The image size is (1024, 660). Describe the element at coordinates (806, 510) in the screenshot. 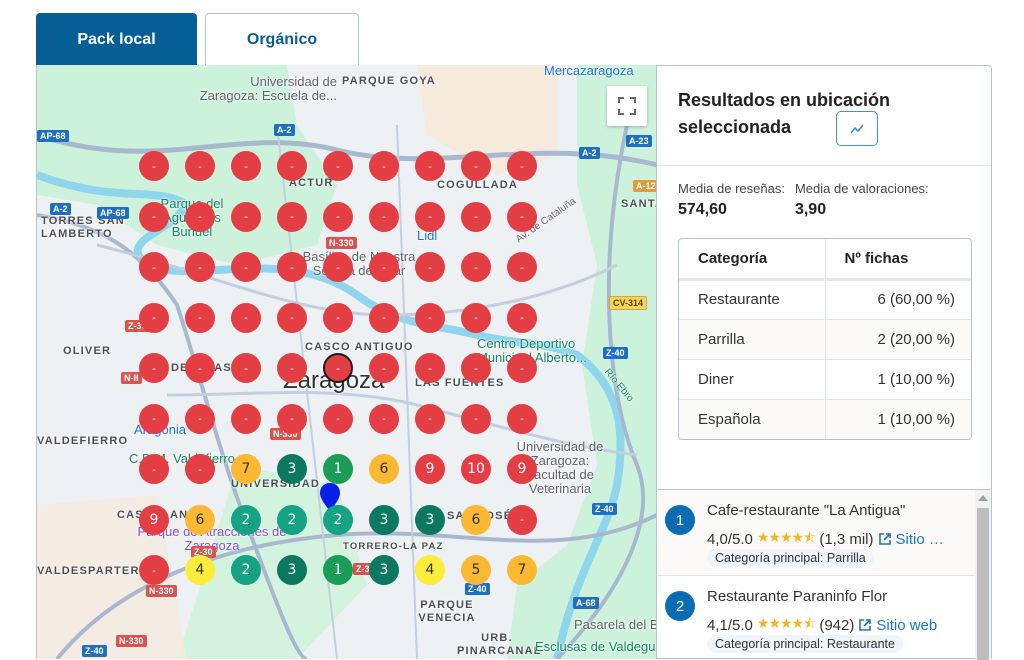

I see `result-name: Cafe-restaurante "La Antigua"` at that location.